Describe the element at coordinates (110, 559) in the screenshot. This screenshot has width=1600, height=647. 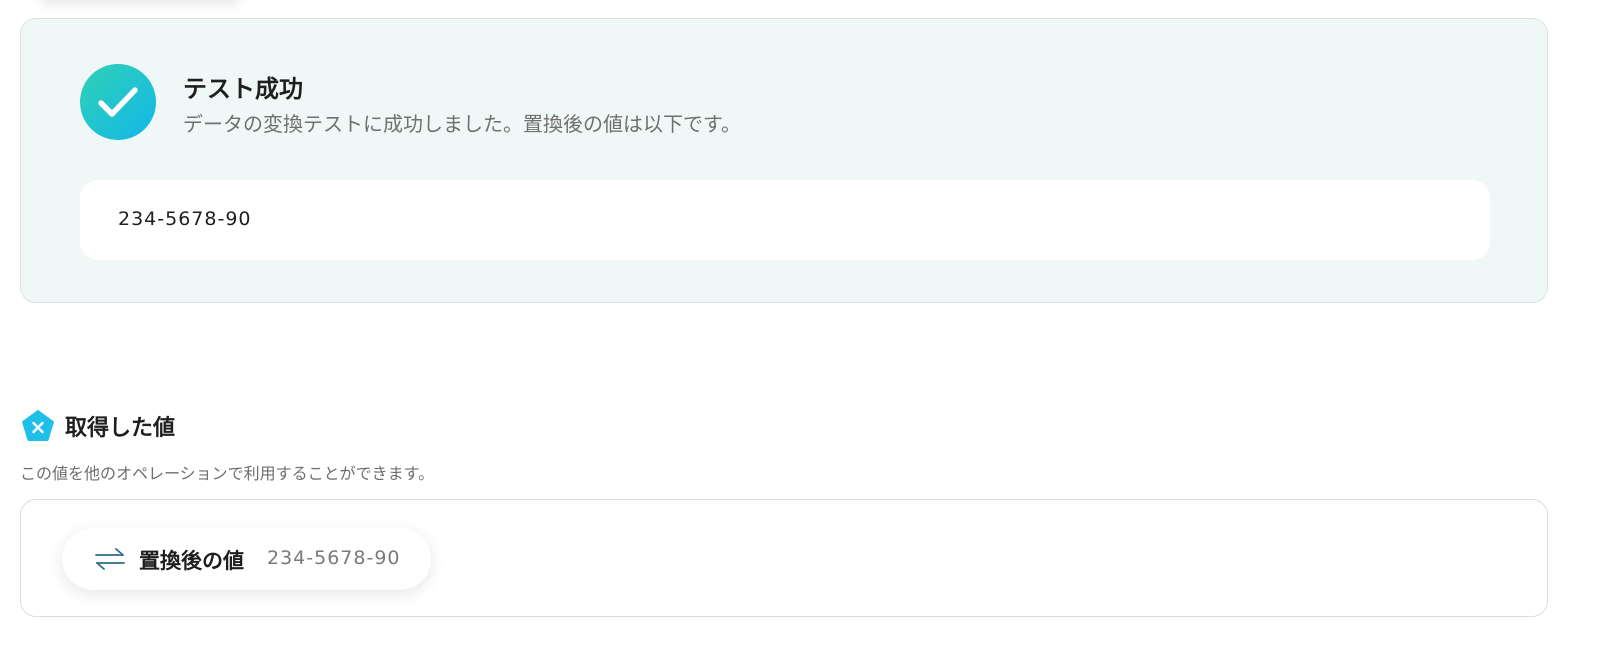
I see `swap-arrows-icon` at that location.